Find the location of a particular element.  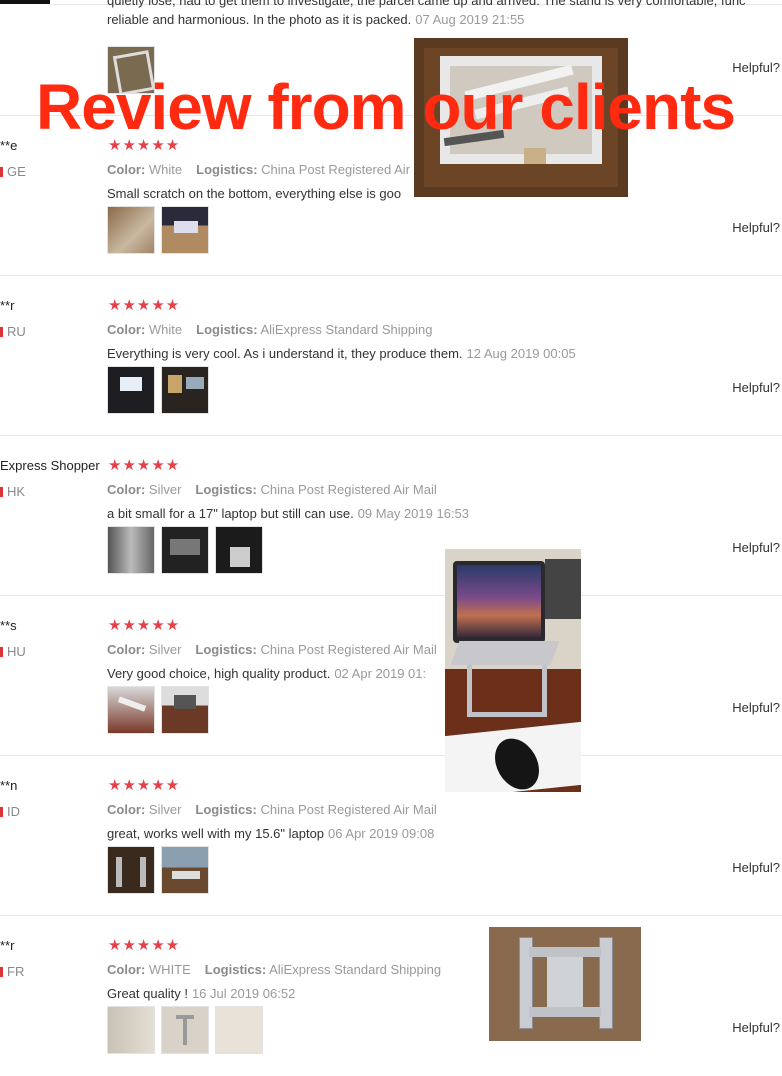

product-photo-stand is located at coordinates (565, 984).